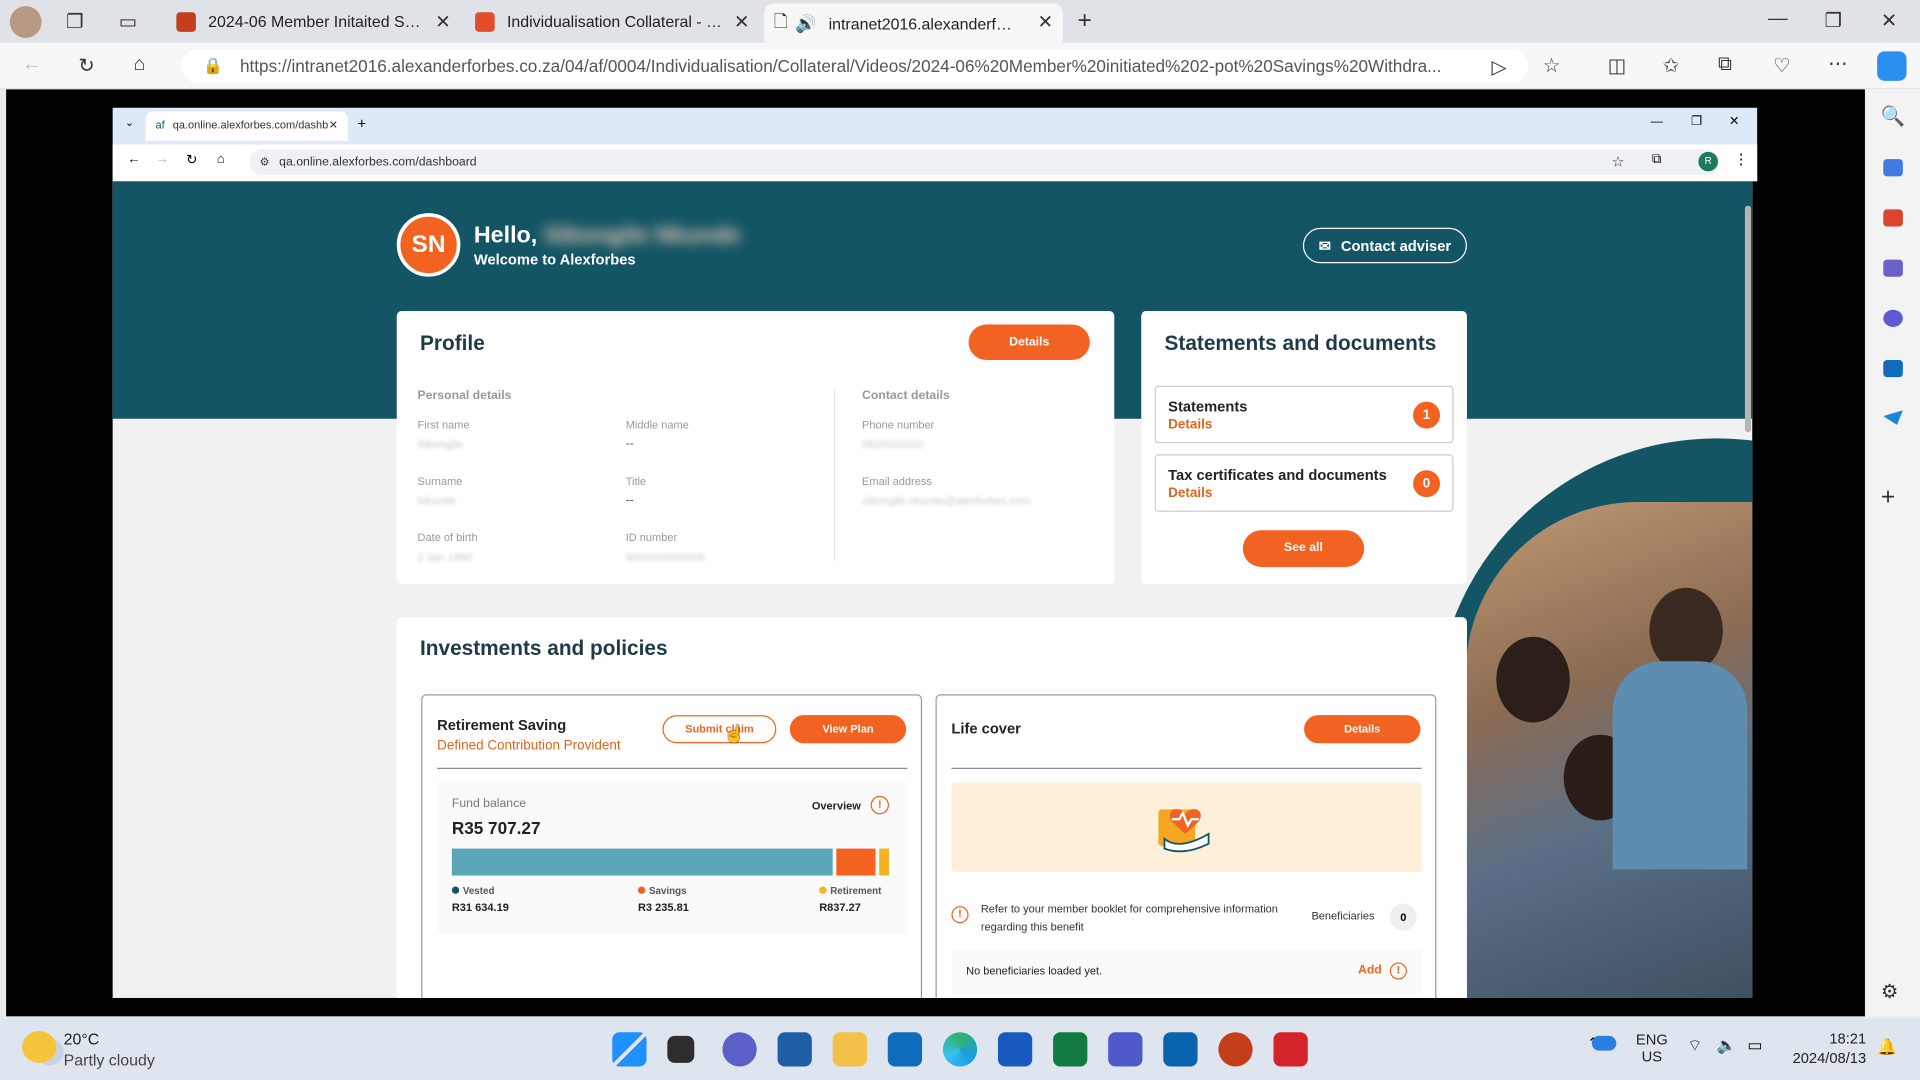 The image size is (1920, 1080). I want to click on acrobat-icon, so click(1290, 1049).